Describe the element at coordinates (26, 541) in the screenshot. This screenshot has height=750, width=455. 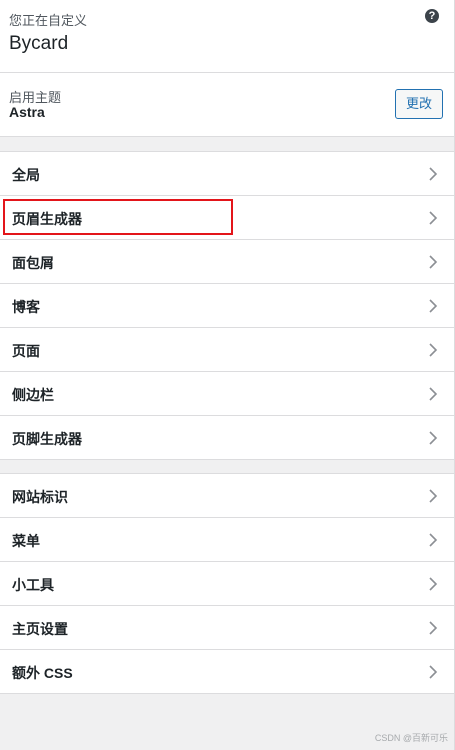
I see `menu-item-label: 菜单` at that location.